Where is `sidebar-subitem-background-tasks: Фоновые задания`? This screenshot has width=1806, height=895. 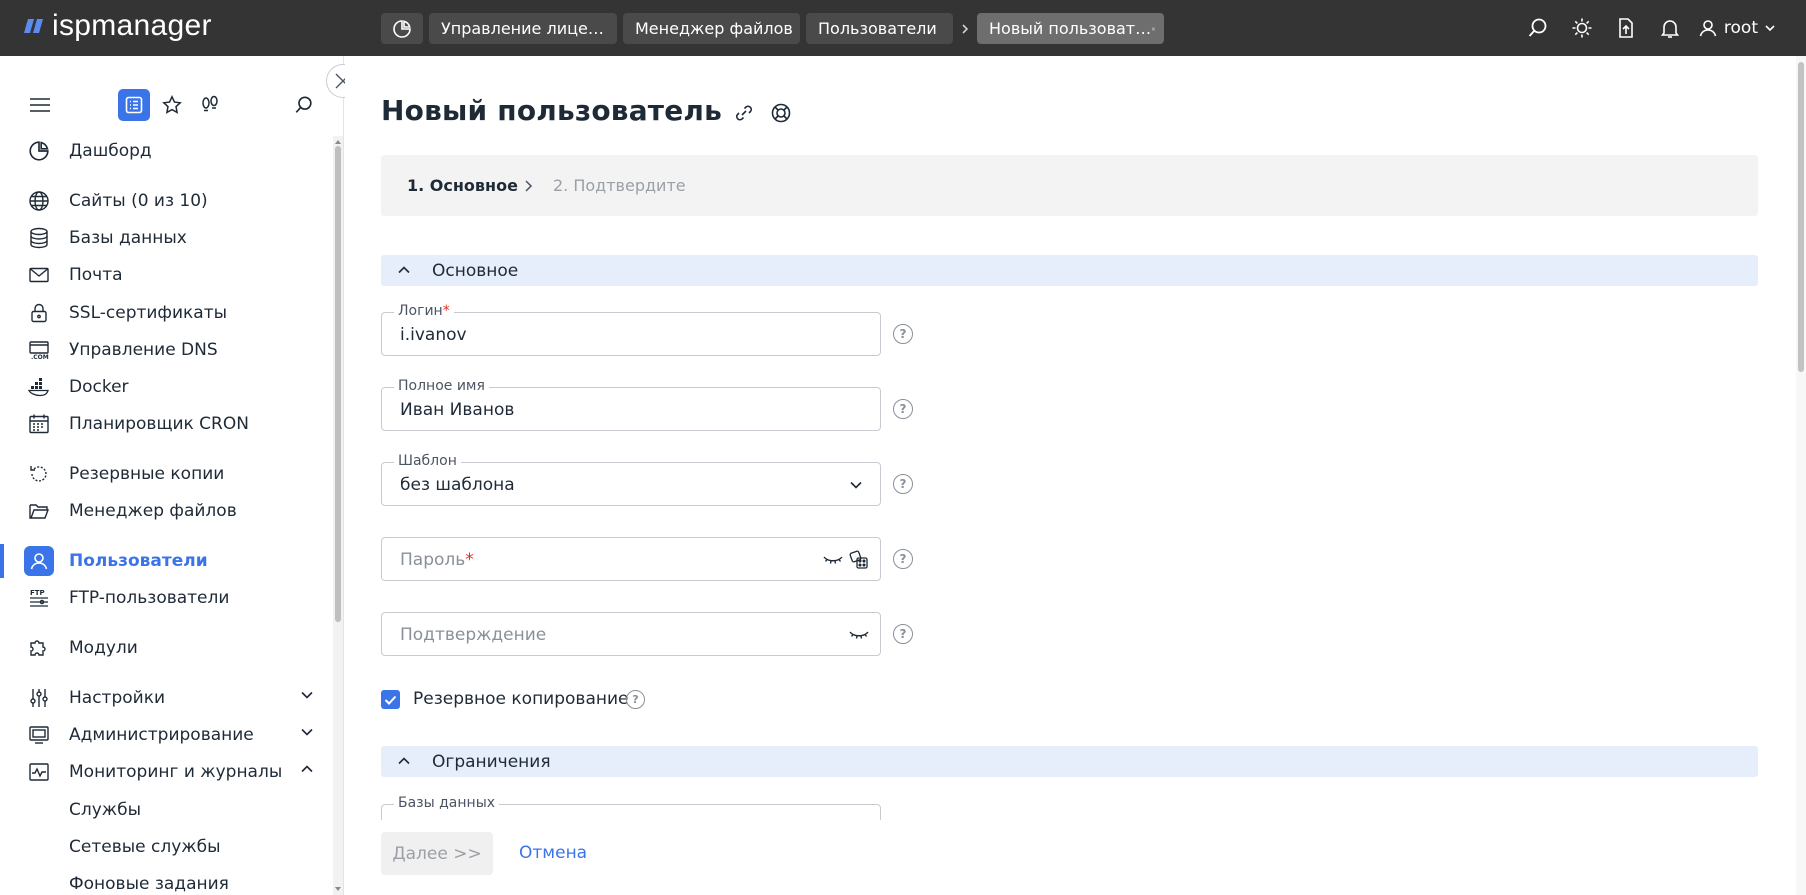
sidebar-subitem-background-tasks: Фоновые задания is located at coordinates (165, 881).